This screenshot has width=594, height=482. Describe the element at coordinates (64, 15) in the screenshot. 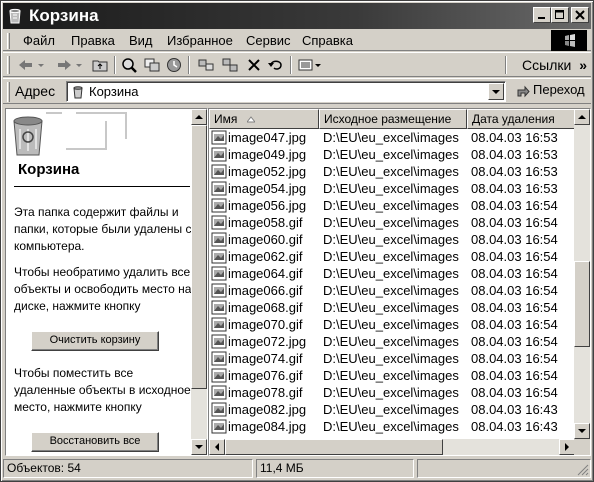

I see `window-title: Корзина` at that location.